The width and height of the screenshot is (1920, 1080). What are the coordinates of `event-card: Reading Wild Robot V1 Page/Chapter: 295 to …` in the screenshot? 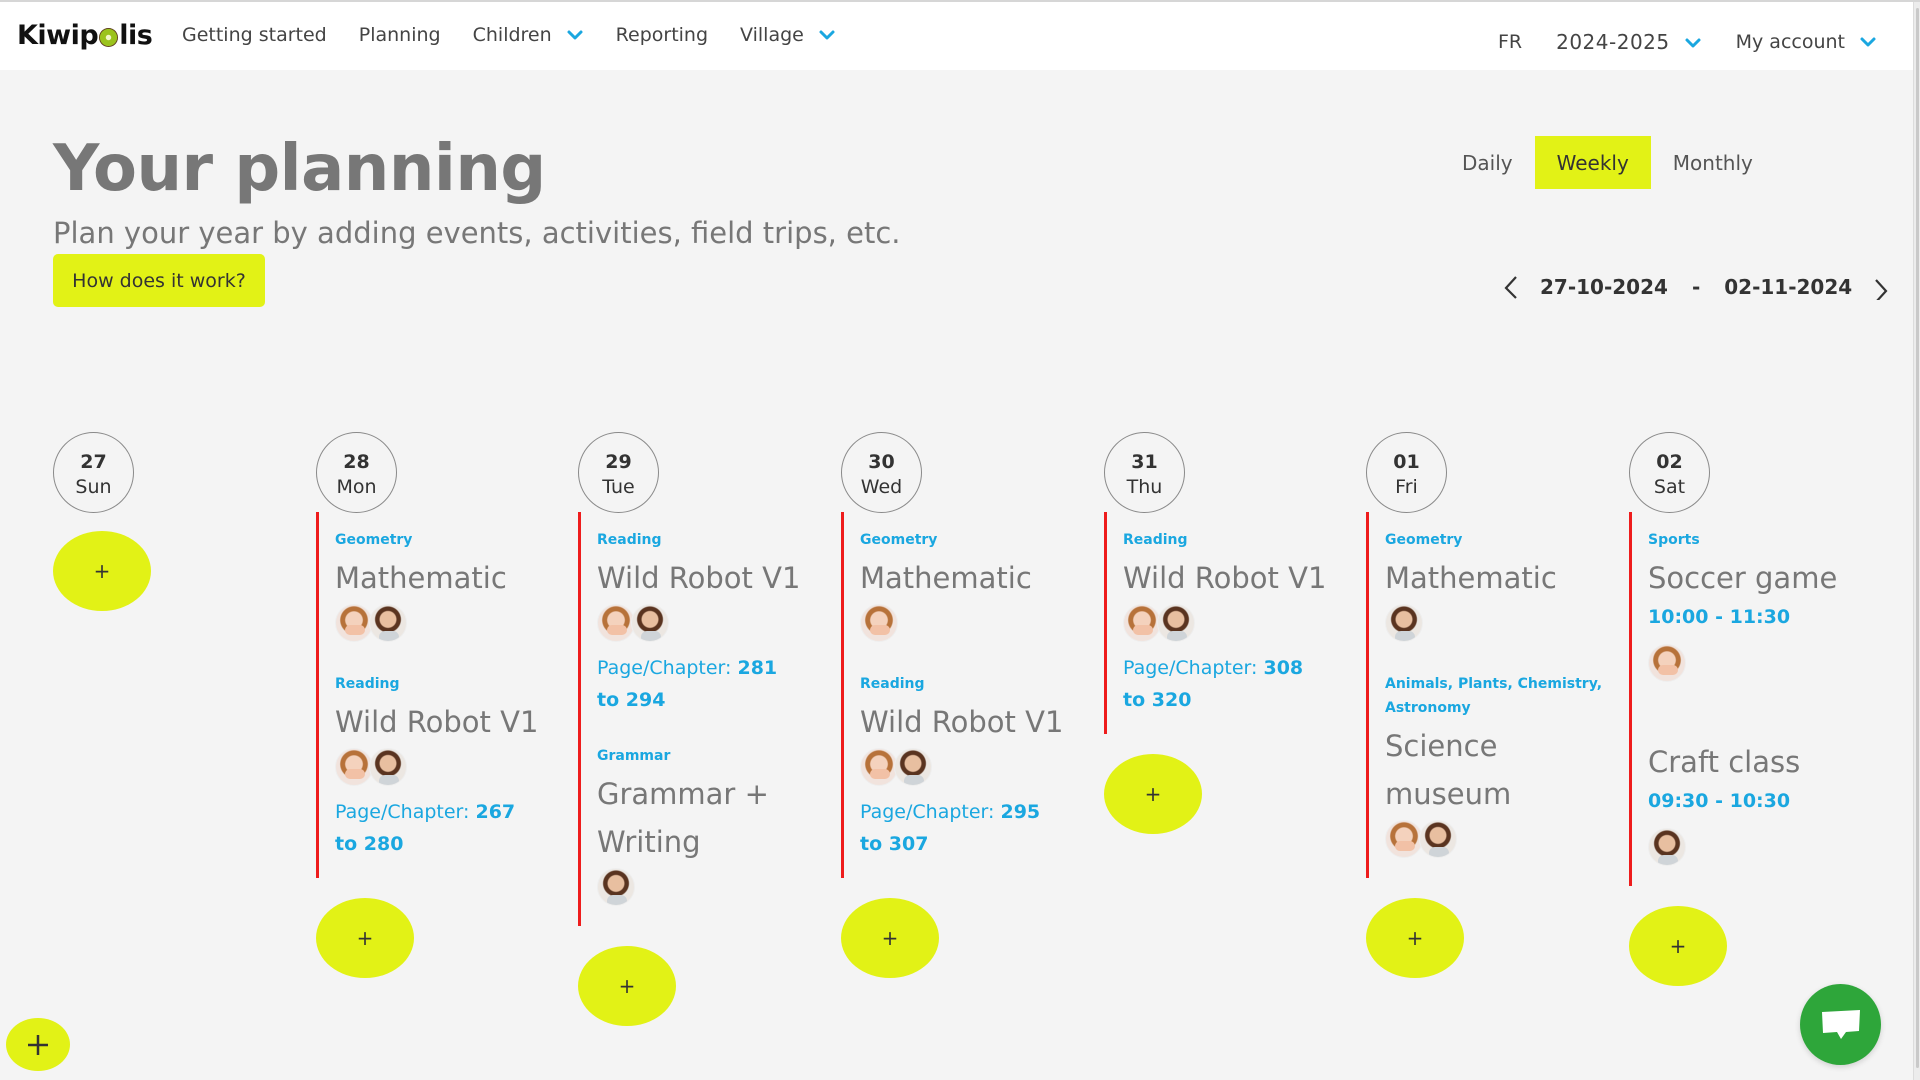 It's located at (970, 766).